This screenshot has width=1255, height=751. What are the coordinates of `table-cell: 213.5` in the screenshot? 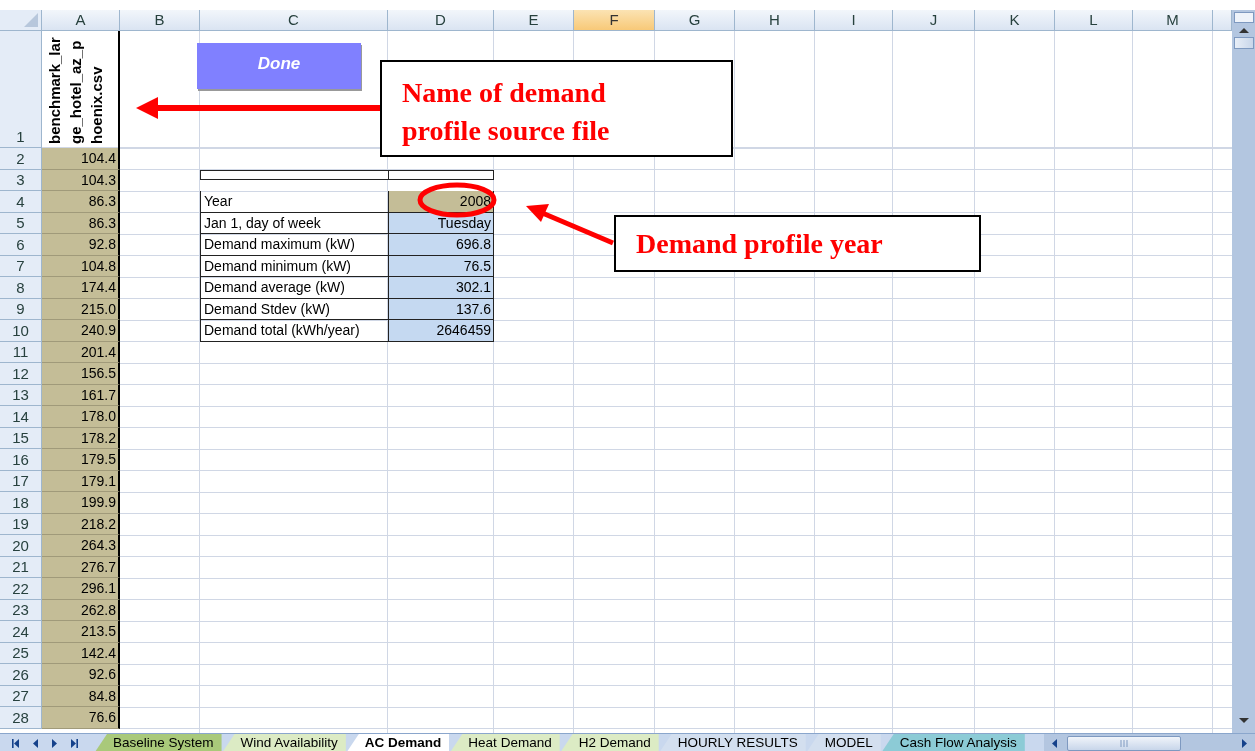 It's located at (81, 632).